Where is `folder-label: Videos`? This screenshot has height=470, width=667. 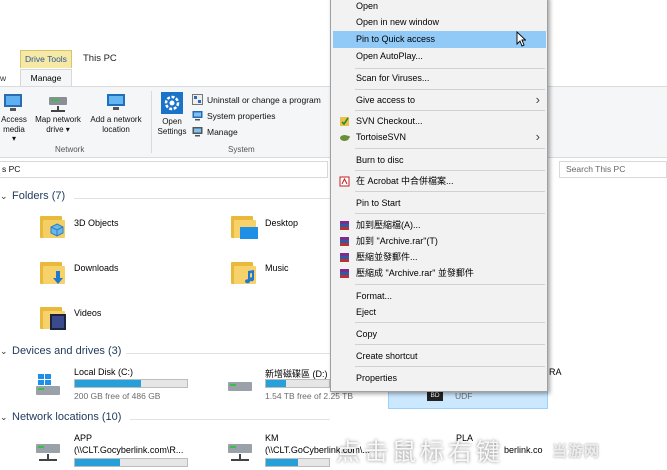
folder-label: Videos is located at coordinates (87, 313).